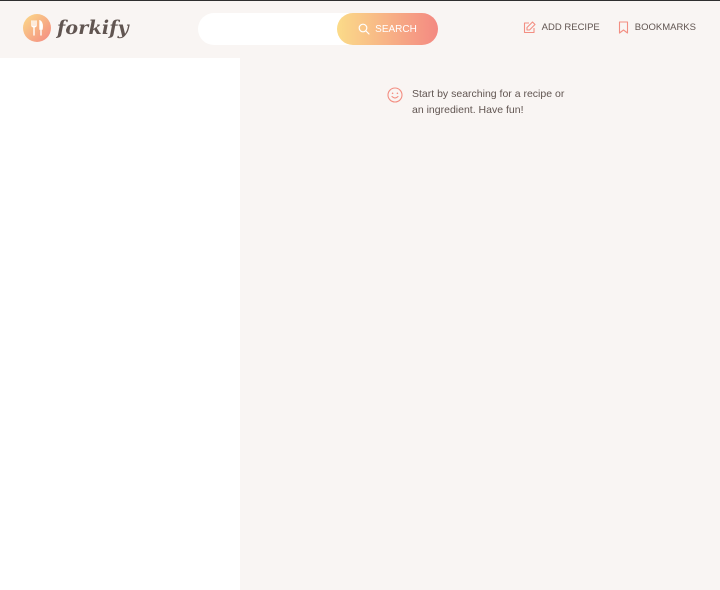 This screenshot has height=590, width=720. What do you see at coordinates (609, 27) in the screenshot?
I see `nav: Add recipe Bookmarks` at bounding box center [609, 27].